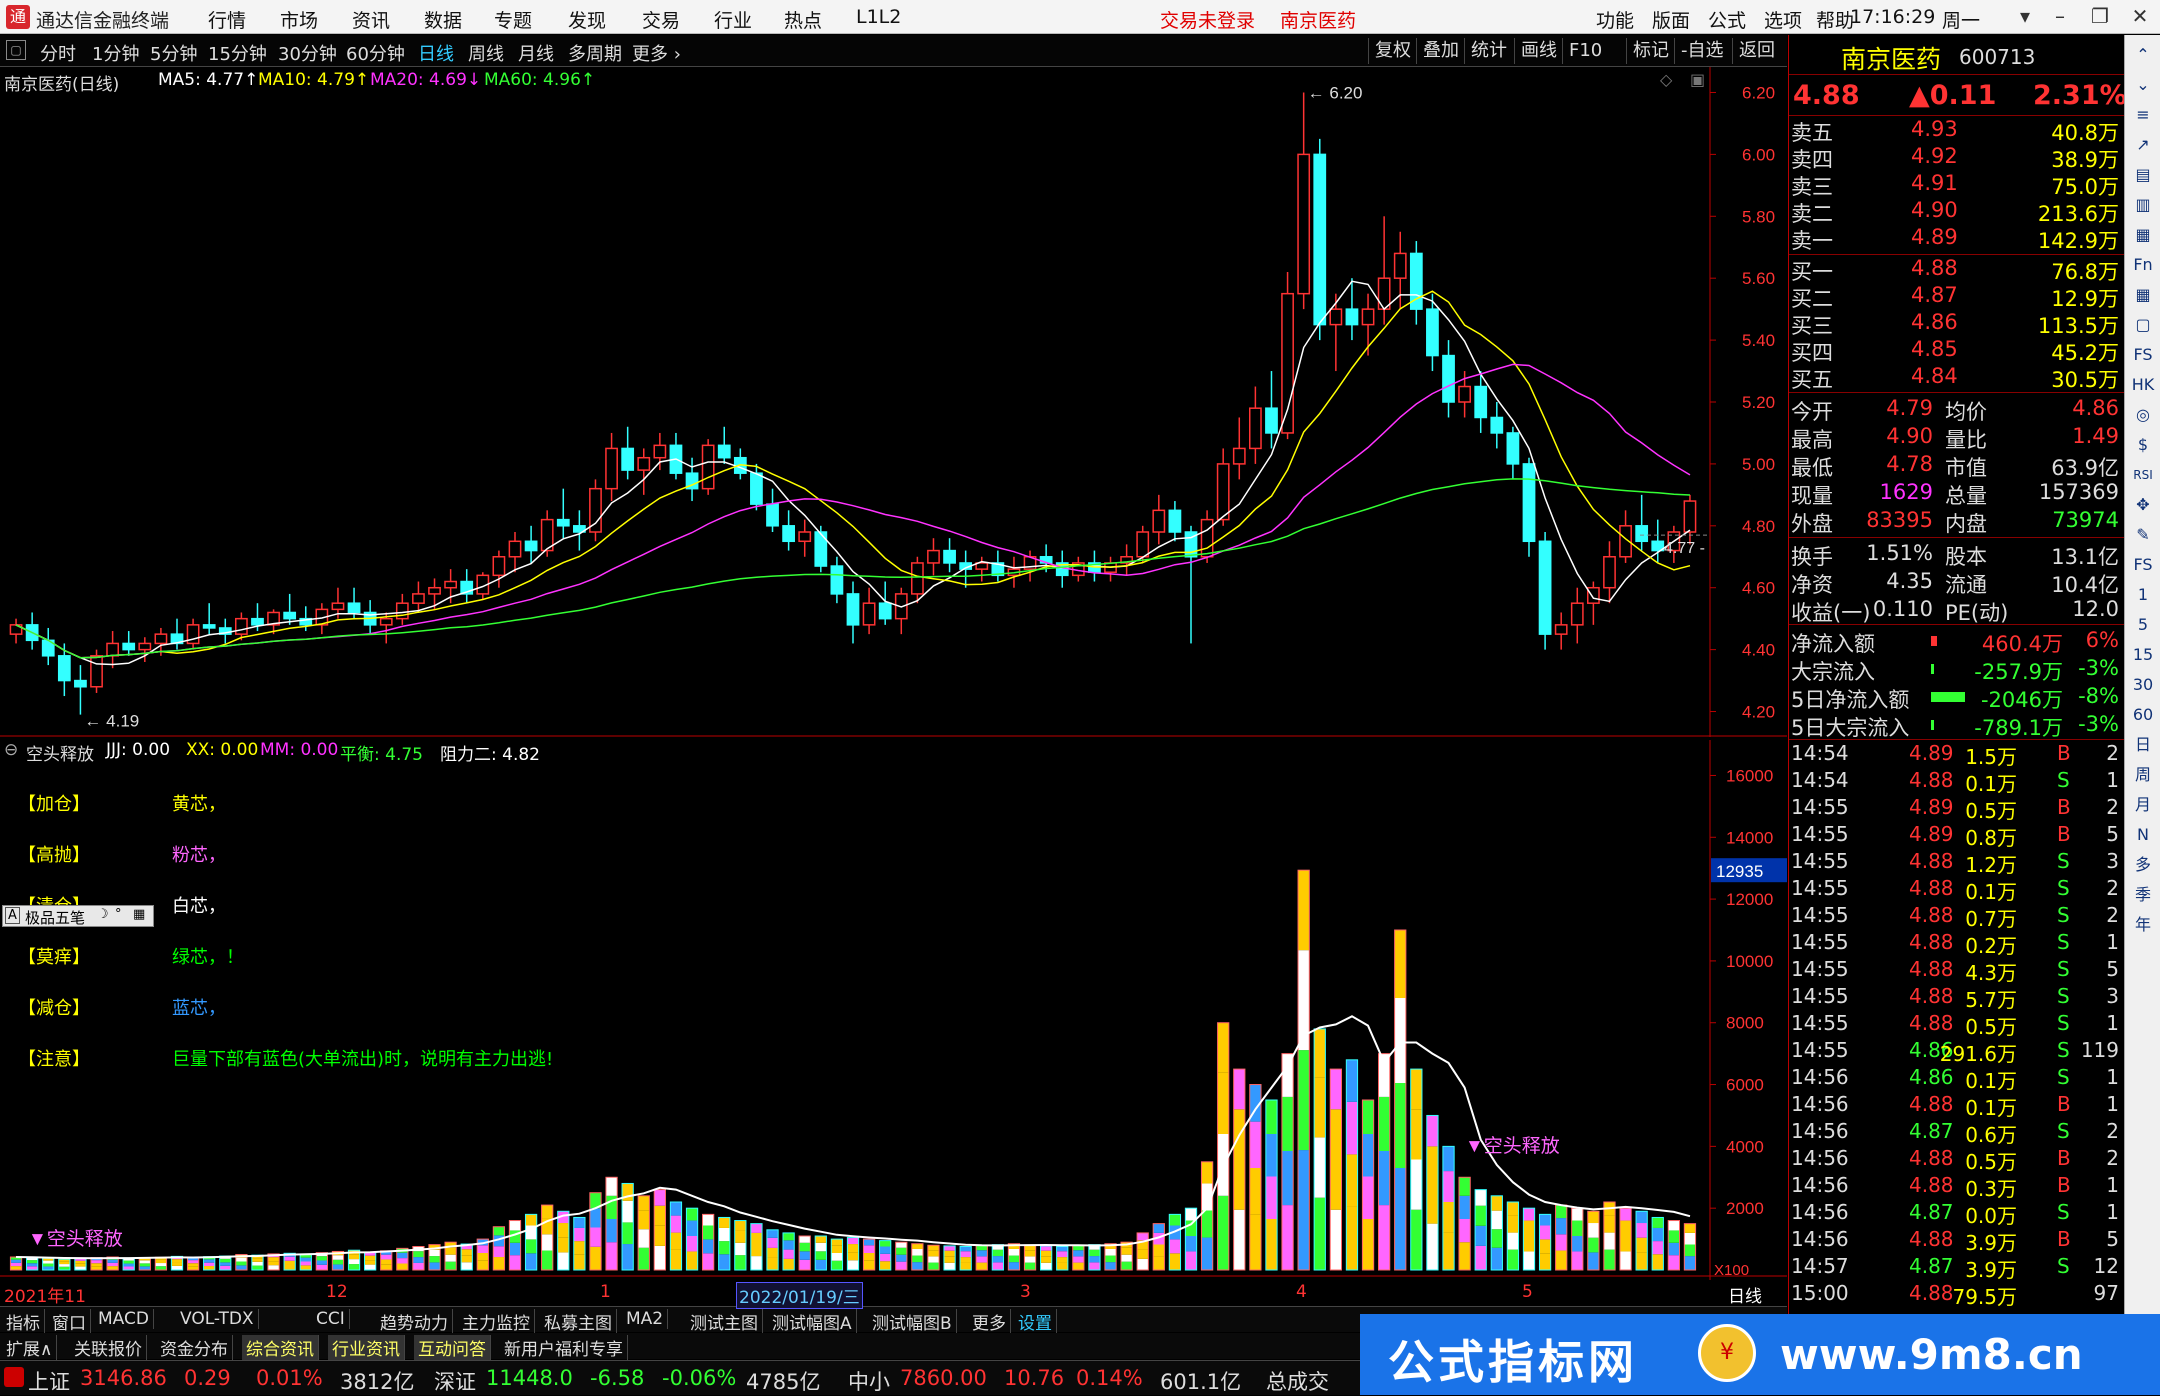 The width and height of the screenshot is (2160, 1396). What do you see at coordinates (2143, 565) in the screenshot?
I see `fs2-icon: FS` at bounding box center [2143, 565].